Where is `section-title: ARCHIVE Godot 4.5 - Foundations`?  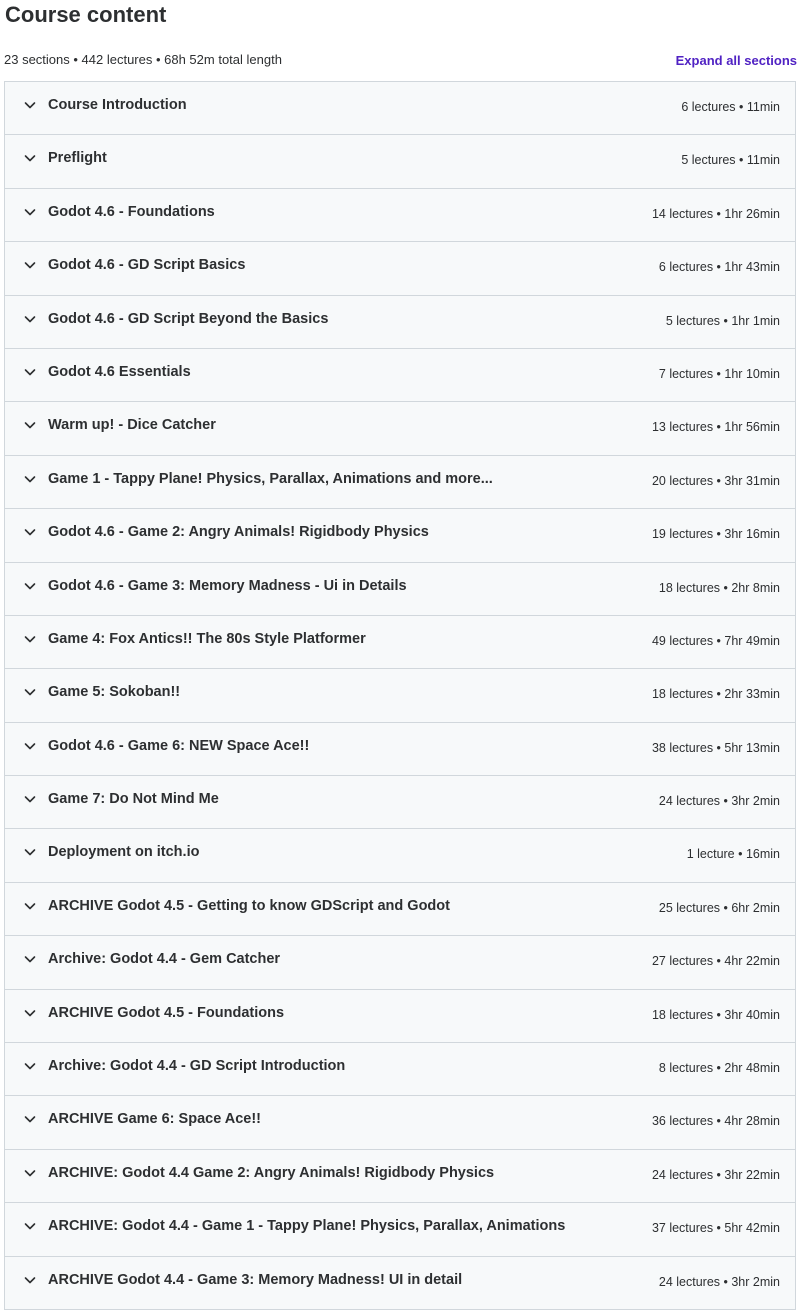 section-title: ARCHIVE Godot 4.5 - Foundations is located at coordinates (166, 1012).